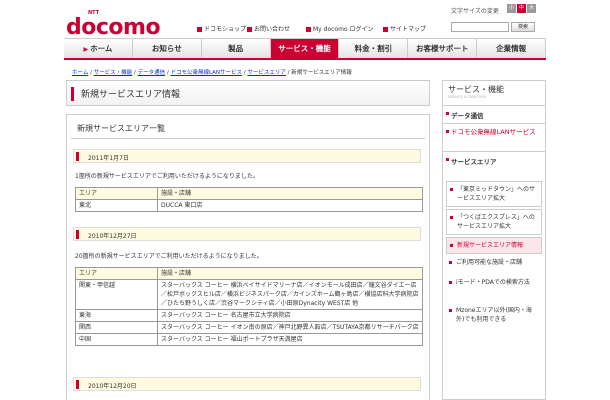  What do you see at coordinates (206, 73) in the screenshot?
I see `breadcrumb-wifi: ドコモ公衆無線LANサービス` at bounding box center [206, 73].